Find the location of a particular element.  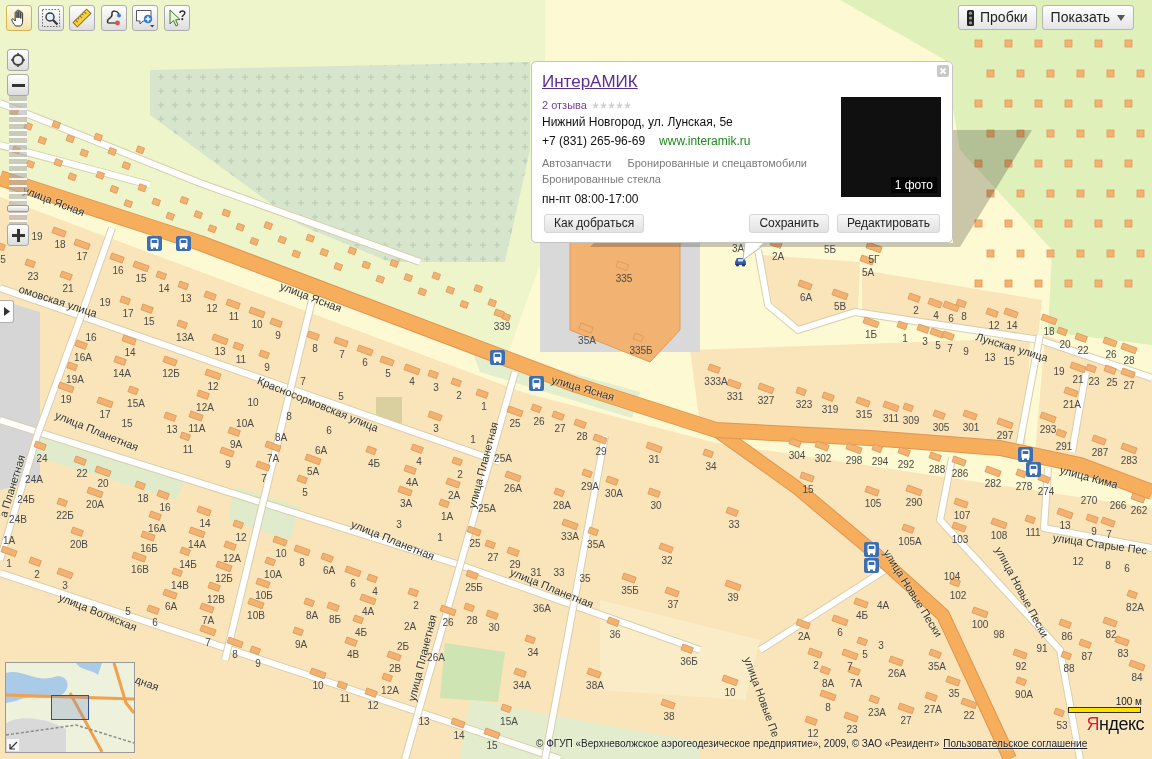

locate-button is located at coordinates (18, 60).